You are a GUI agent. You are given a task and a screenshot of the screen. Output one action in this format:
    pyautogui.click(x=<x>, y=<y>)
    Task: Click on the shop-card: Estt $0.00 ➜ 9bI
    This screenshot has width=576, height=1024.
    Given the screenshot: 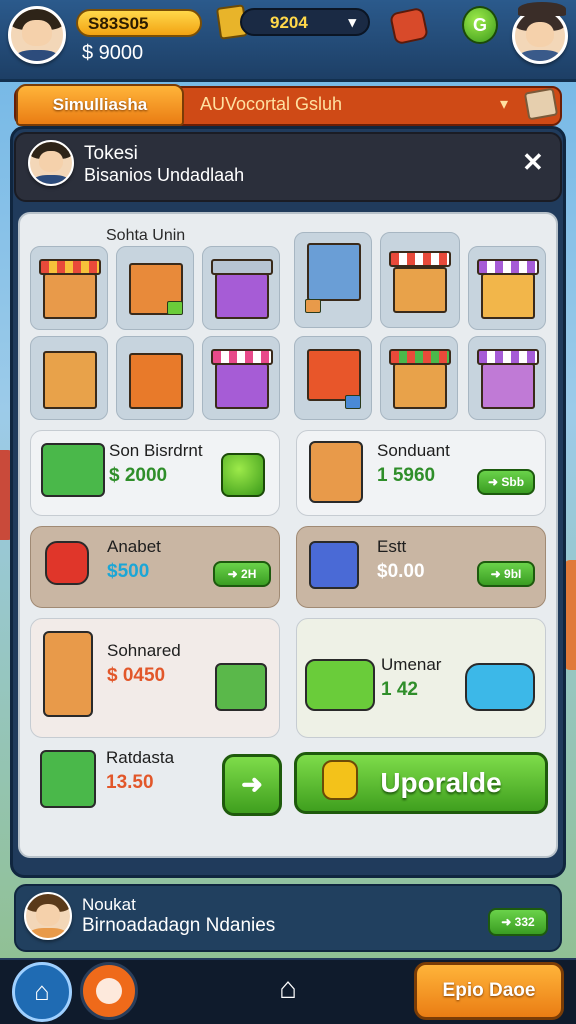 What is the action you would take?
    pyautogui.click(x=421, y=567)
    